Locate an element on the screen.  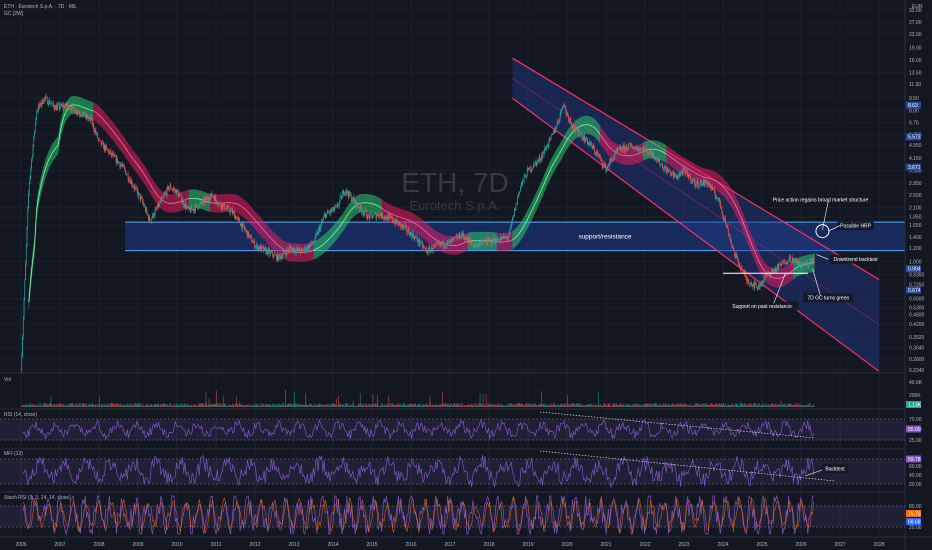
stoch-pane-label: Stoch RSI (3, 3, 14, 14, close) is located at coordinates (37, 498).